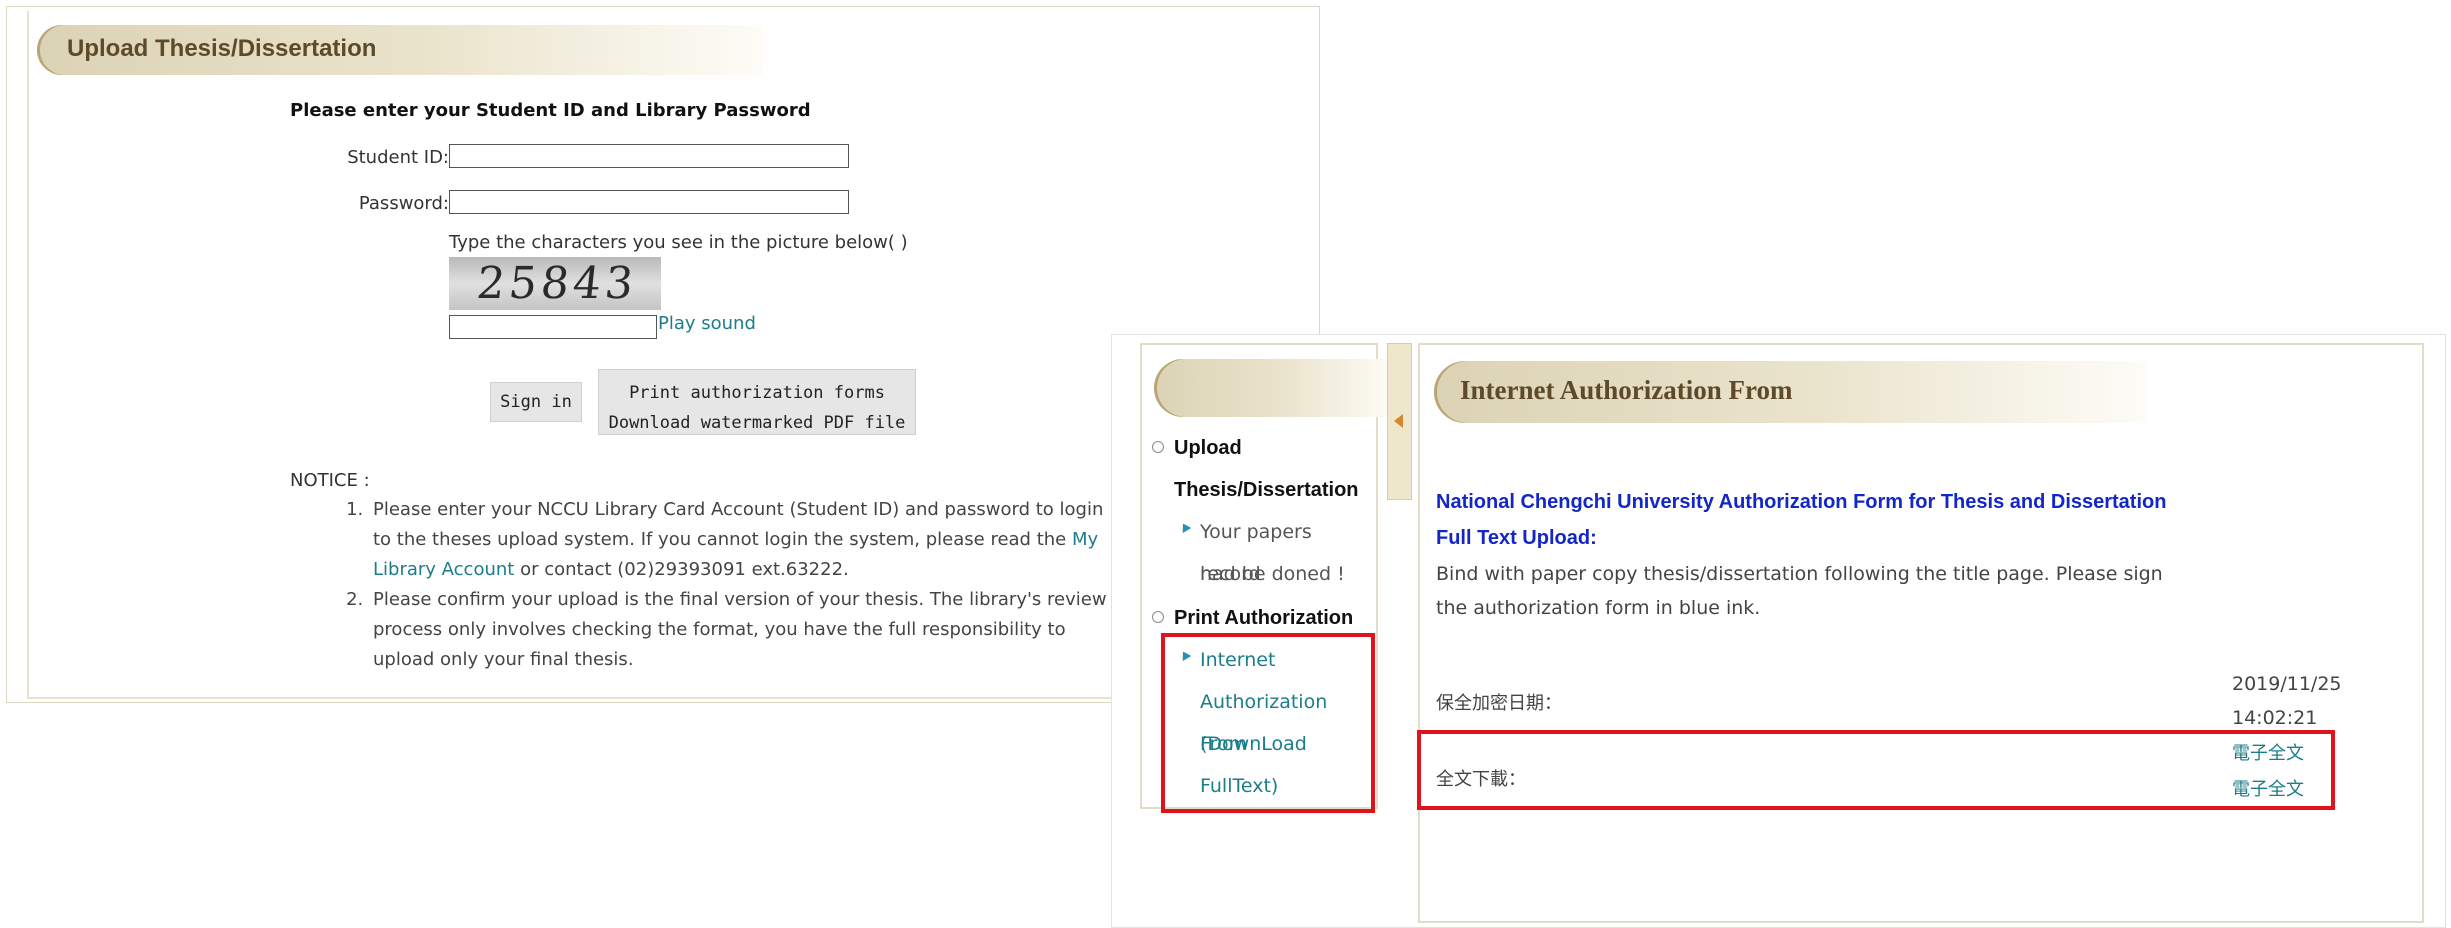 The image size is (2451, 928). What do you see at coordinates (649, 202) in the screenshot?
I see `password-input` at bounding box center [649, 202].